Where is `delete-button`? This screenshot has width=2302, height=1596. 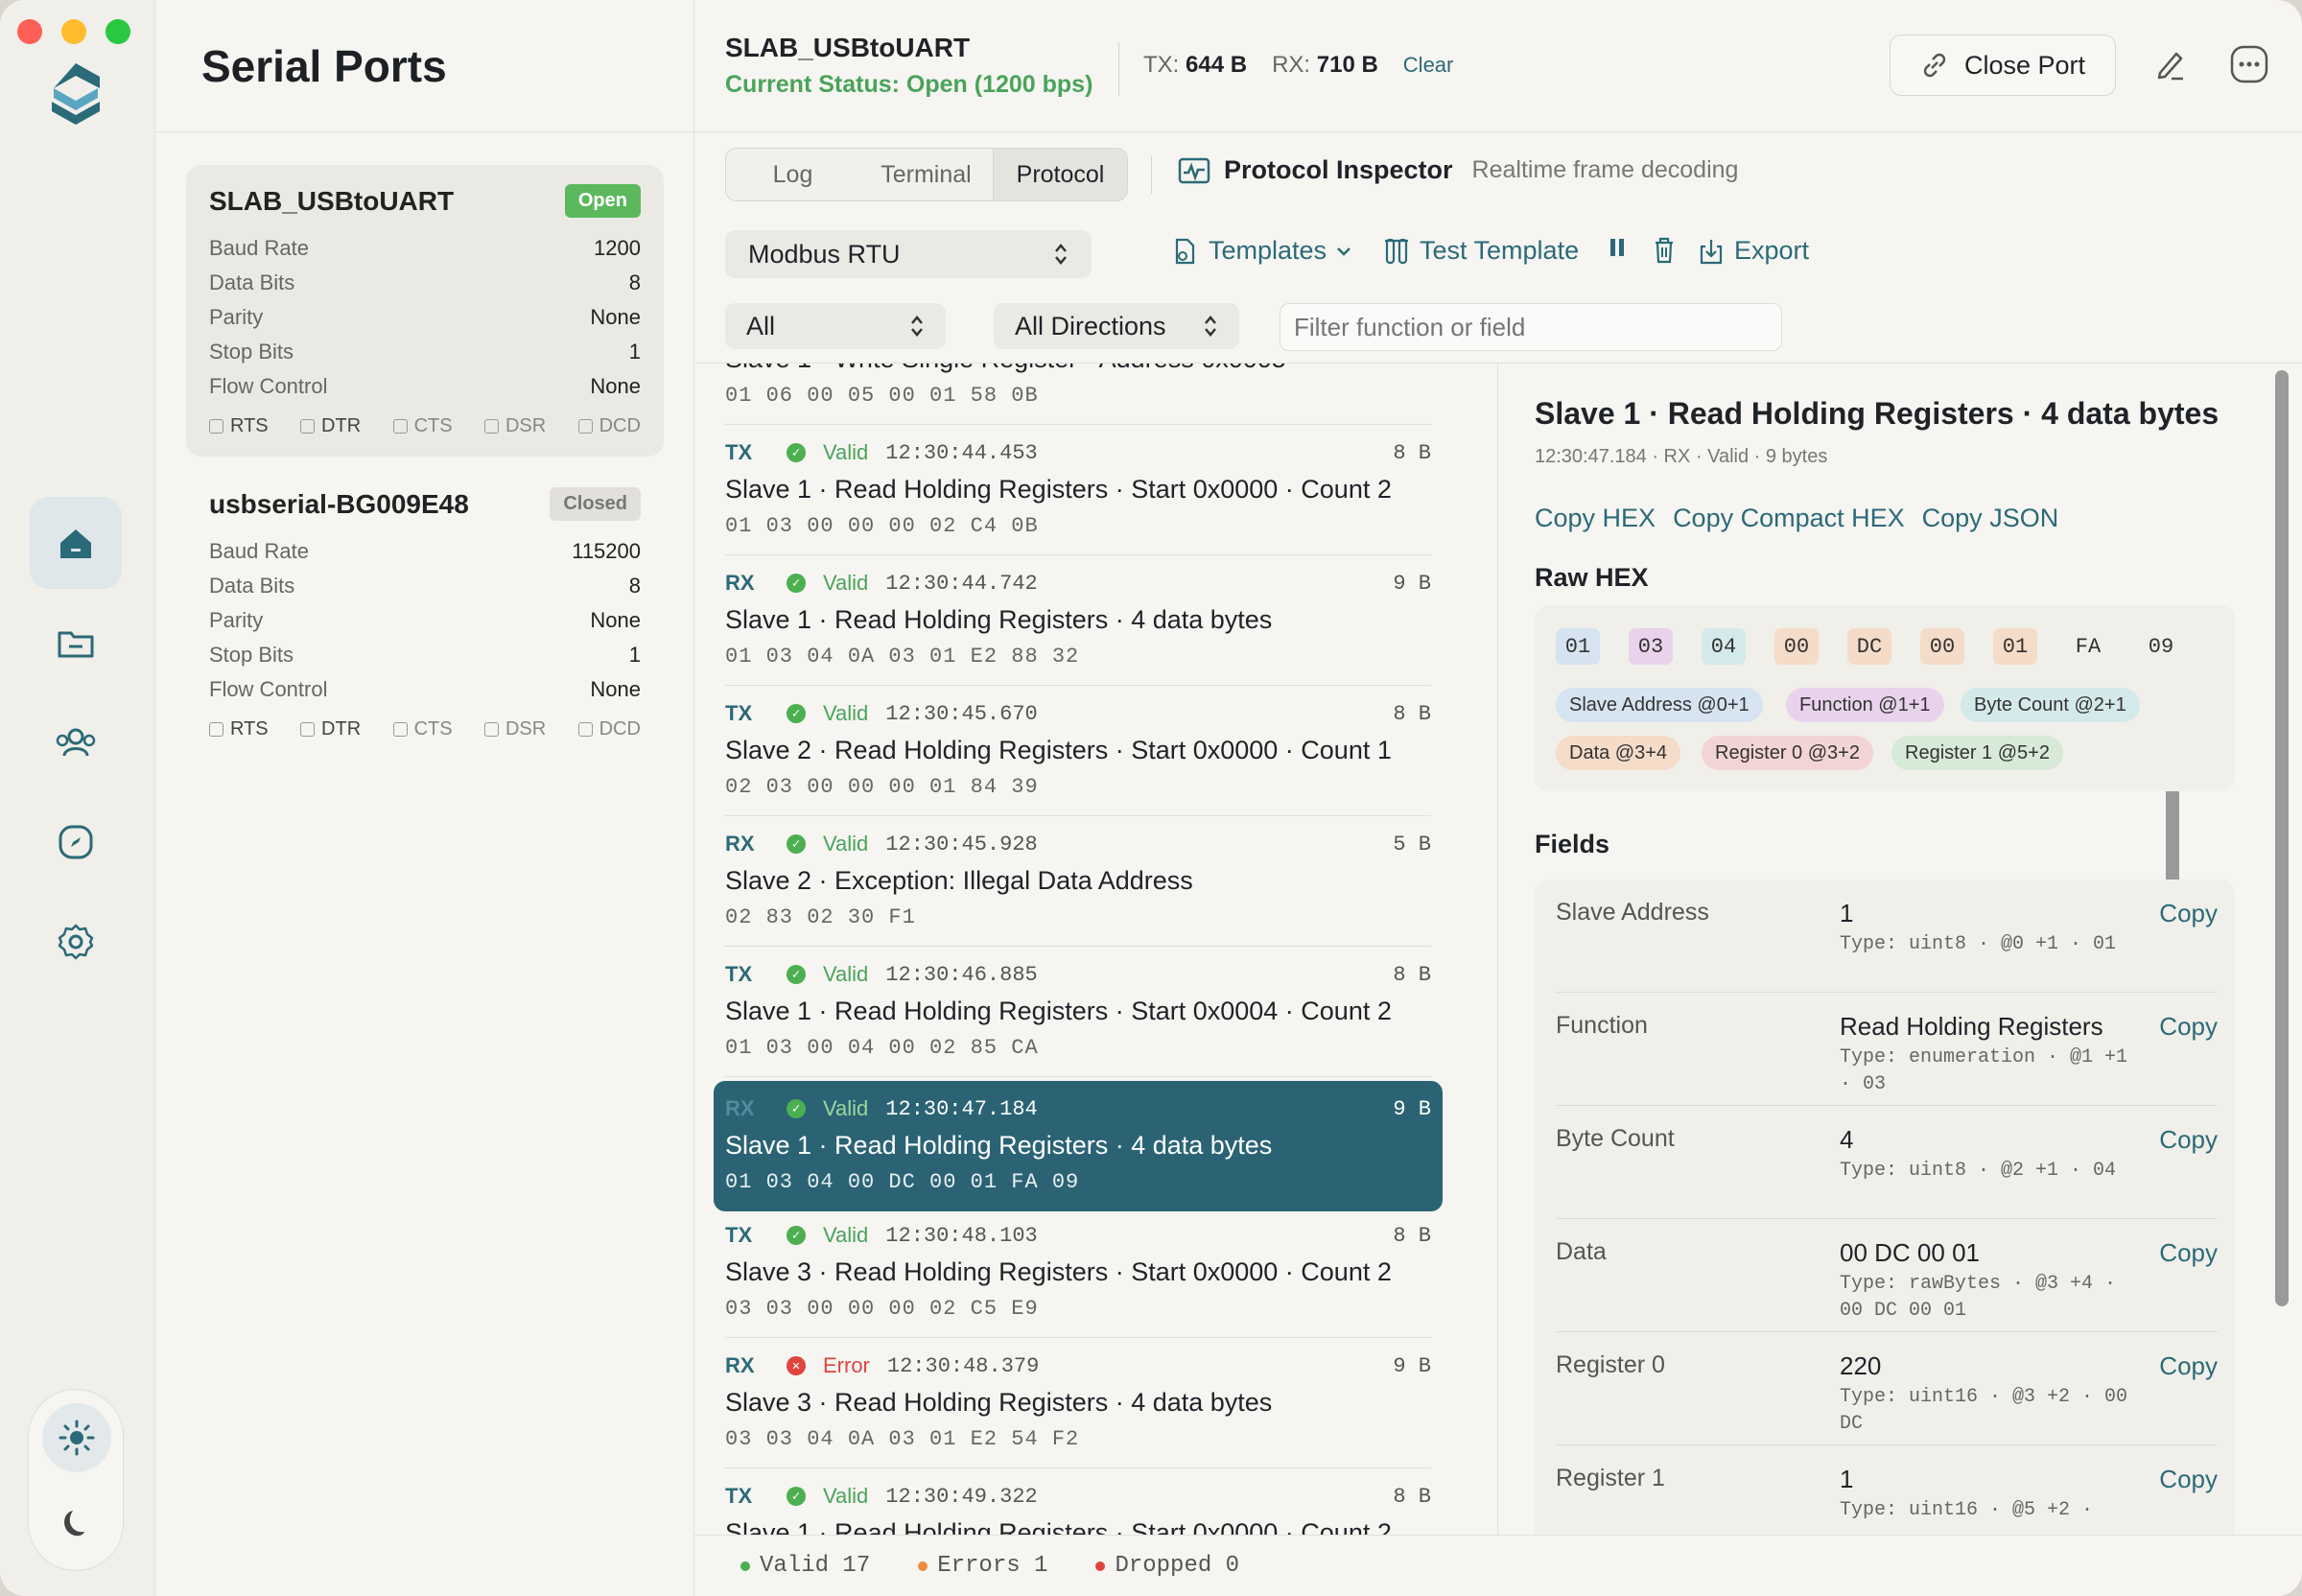 delete-button is located at coordinates (1664, 250).